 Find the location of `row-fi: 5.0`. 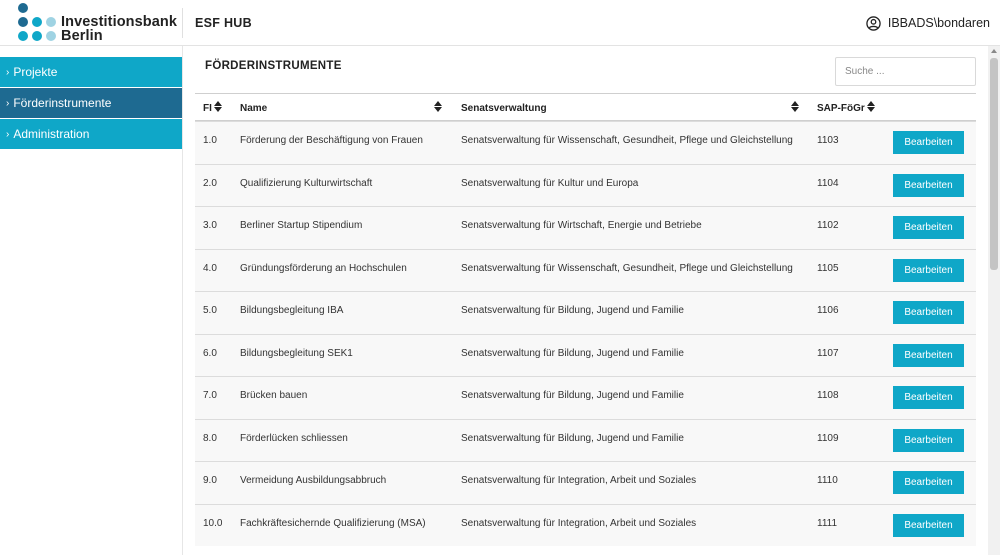

row-fi: 5.0 is located at coordinates (210, 310).